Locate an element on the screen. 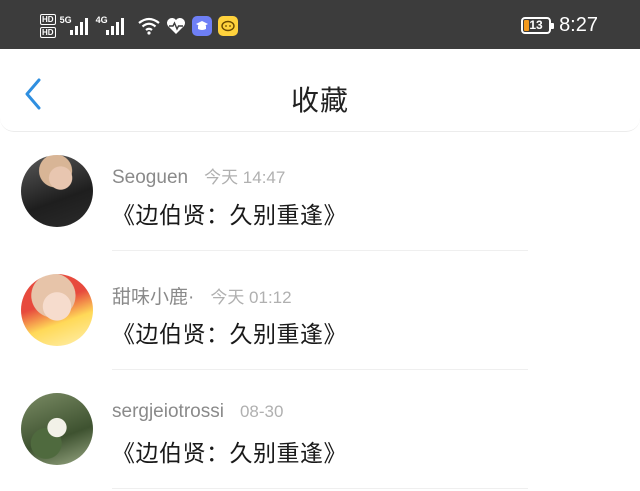  item-meta: 甜味小鹿· 今天 01:12 is located at coordinates (202, 295).